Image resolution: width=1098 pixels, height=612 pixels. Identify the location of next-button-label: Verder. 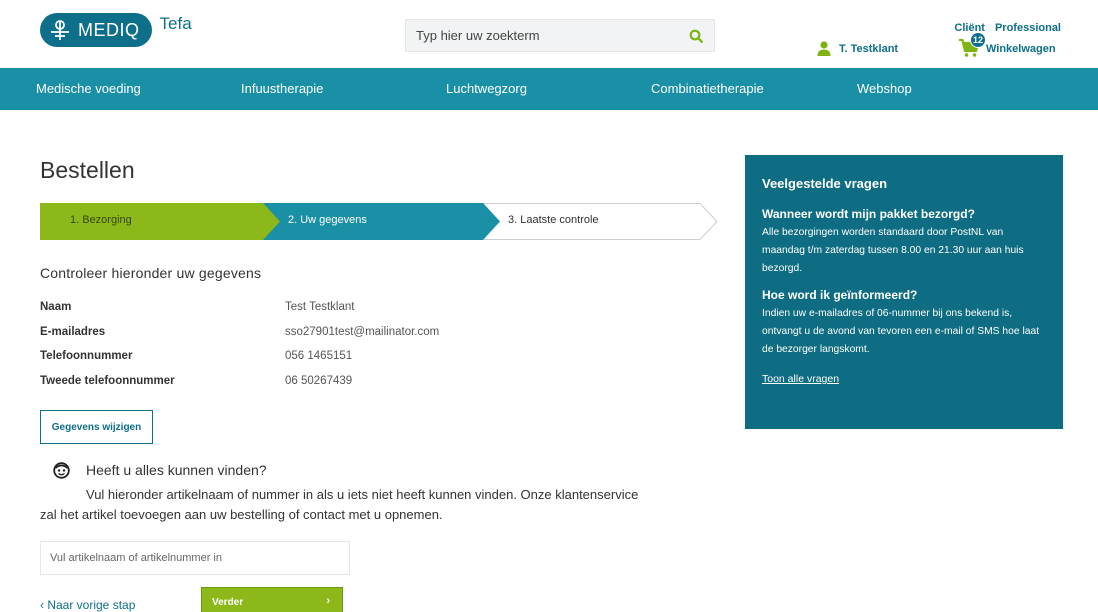
(228, 602).